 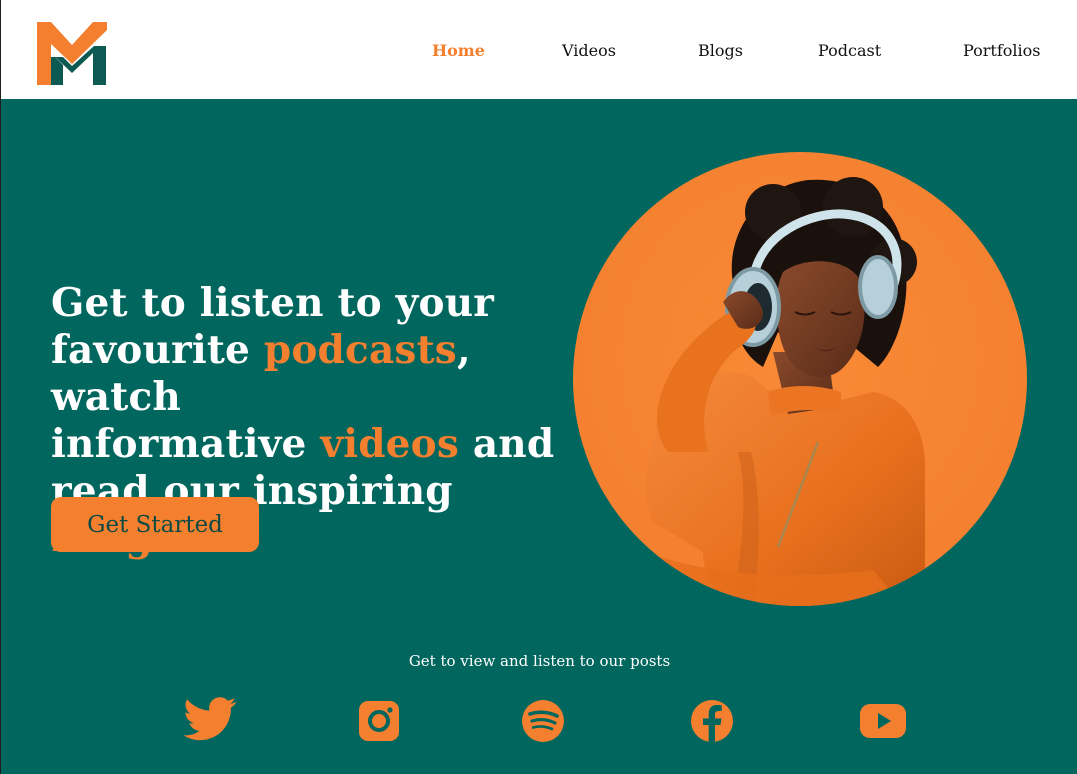 What do you see at coordinates (589, 50) in the screenshot?
I see `nav-videos: Videos` at bounding box center [589, 50].